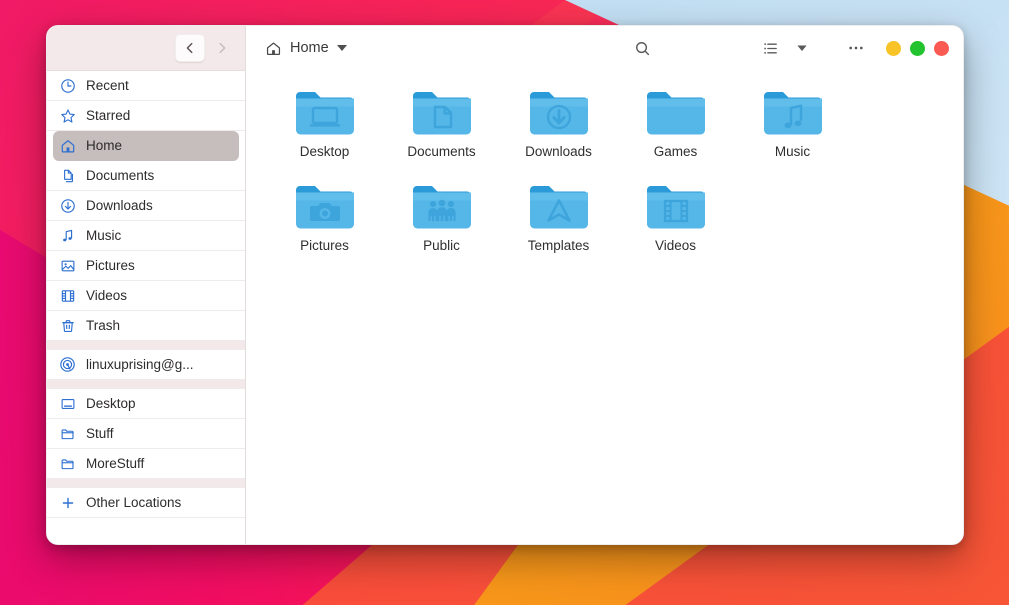 The width and height of the screenshot is (1009, 605). I want to click on maximize-button, so click(917, 48).